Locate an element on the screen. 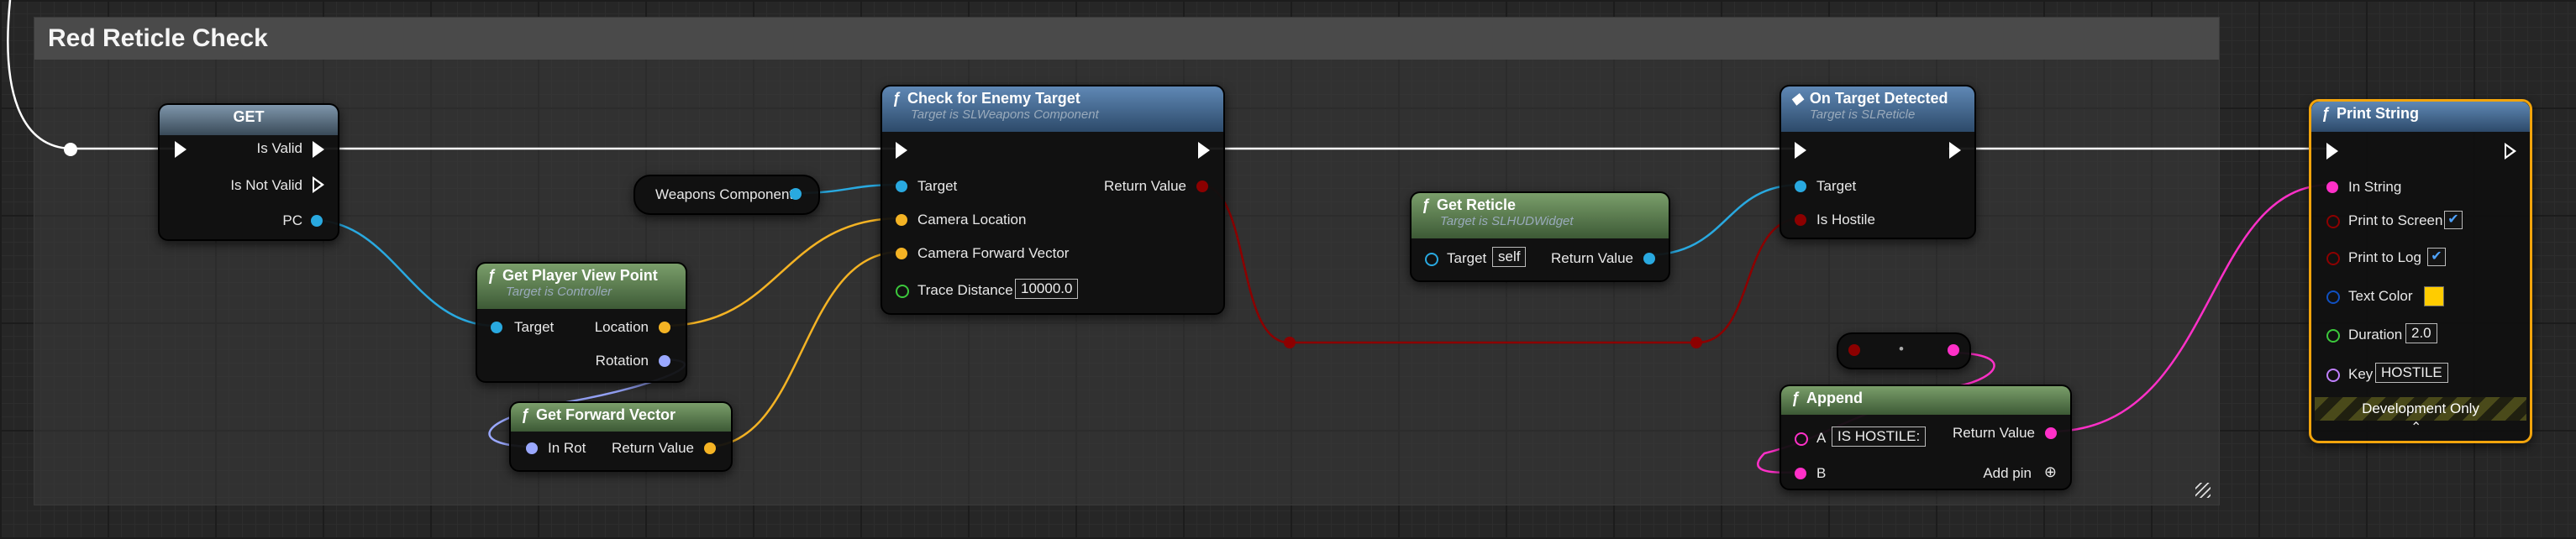  ps-key-pin is located at coordinates (2333, 375).